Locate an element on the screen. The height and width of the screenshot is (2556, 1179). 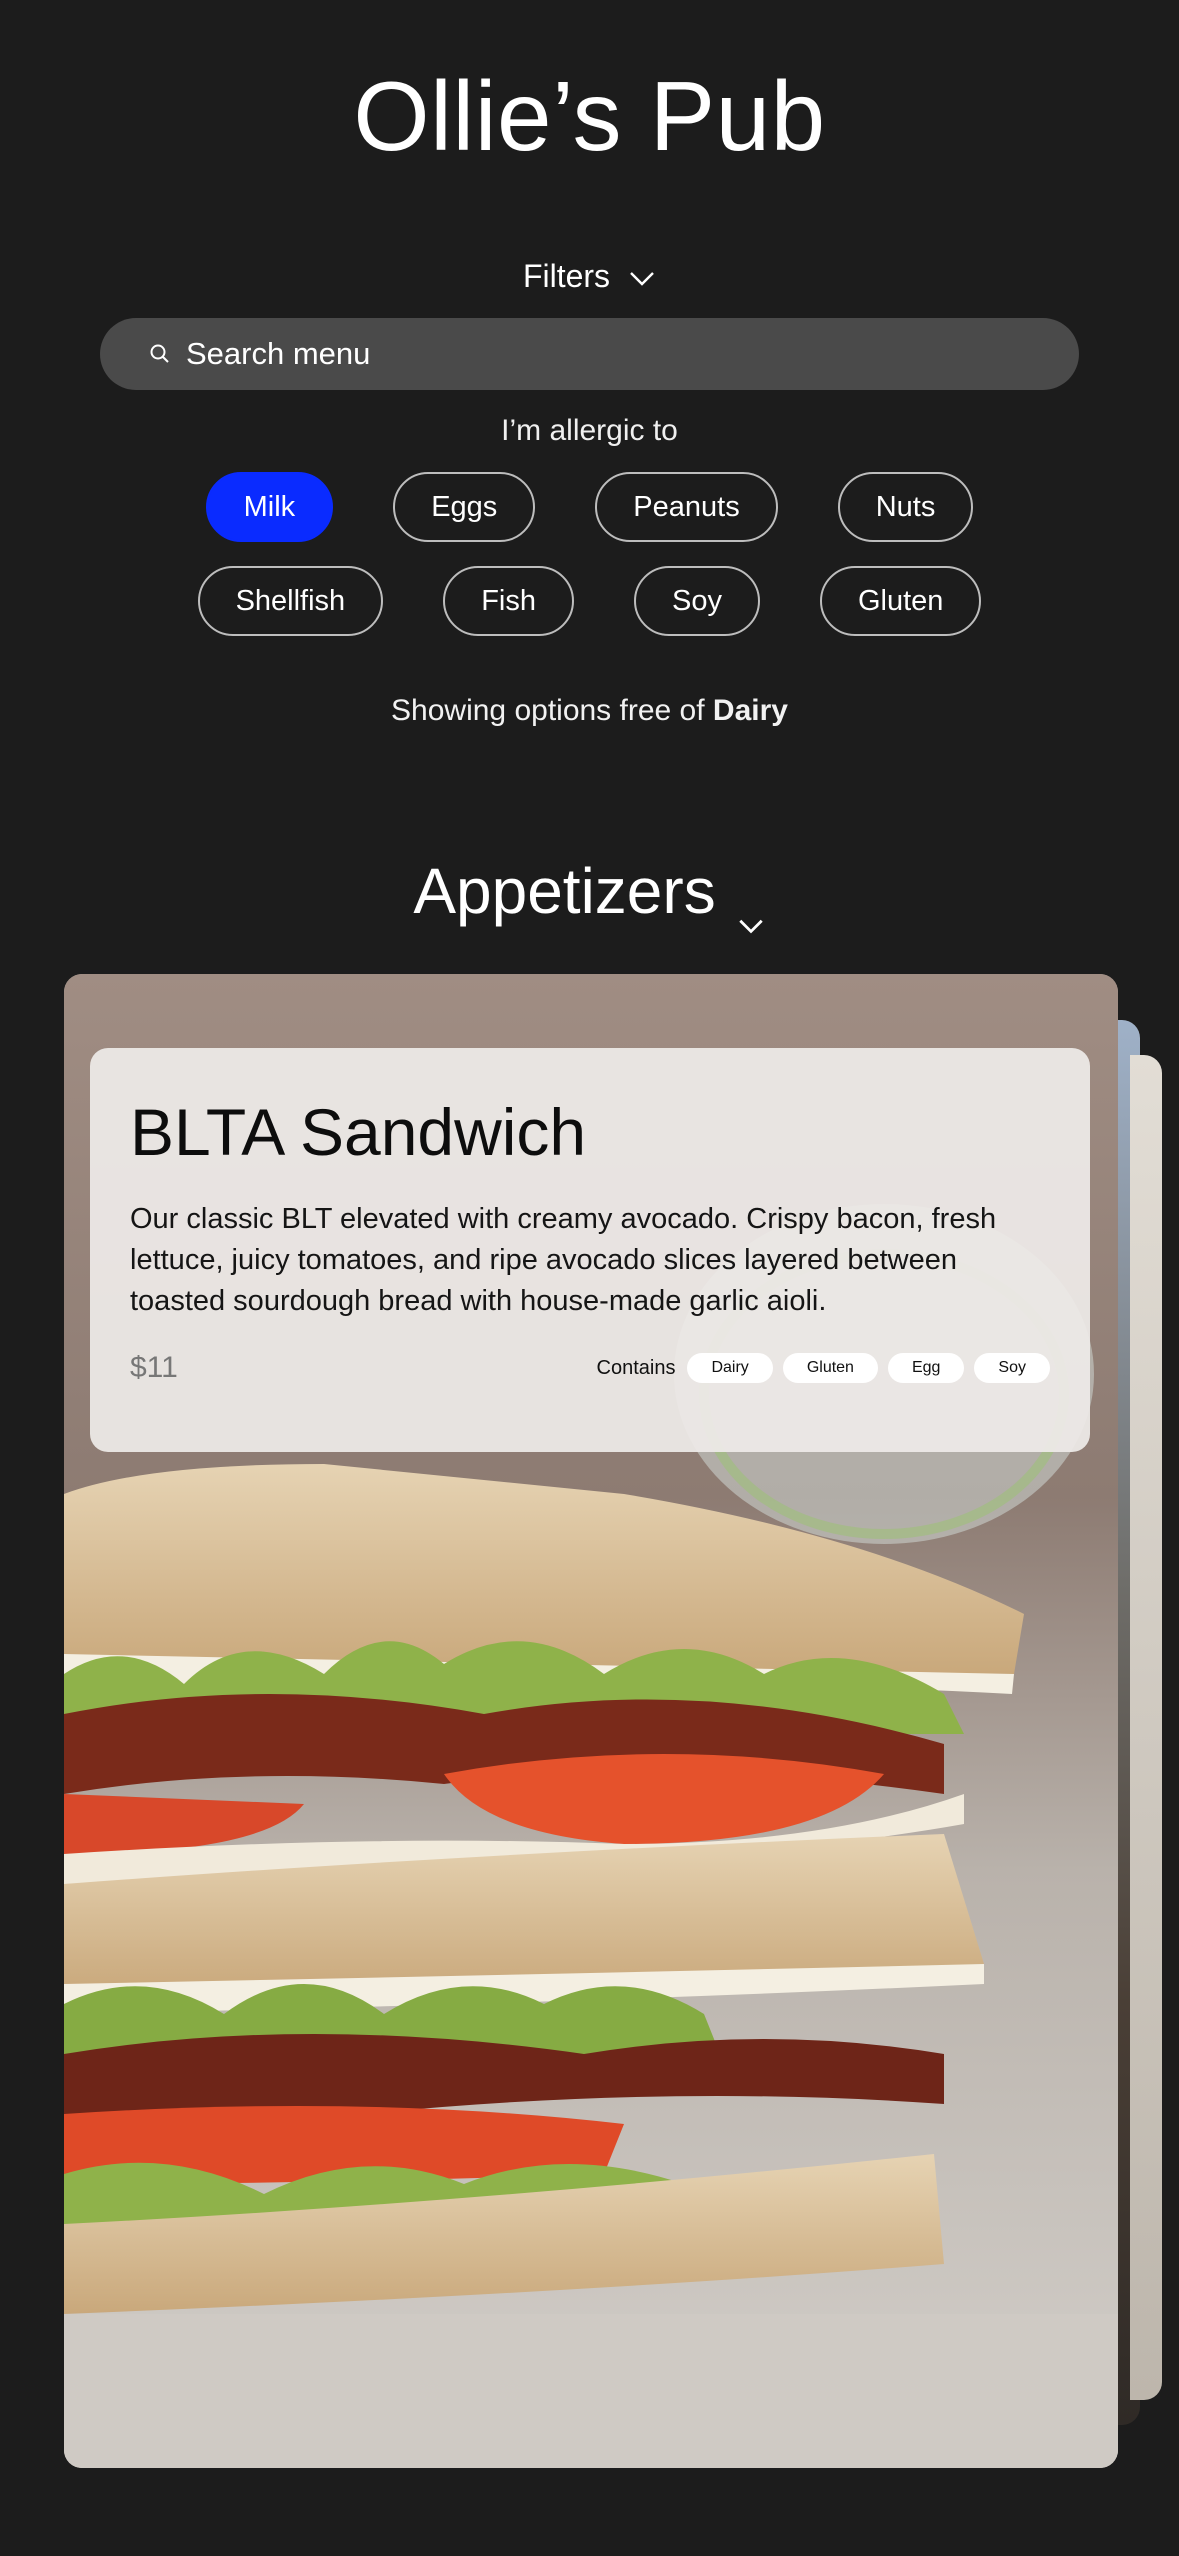
allergen-chip-eggs: Eggs is located at coordinates (464, 507).